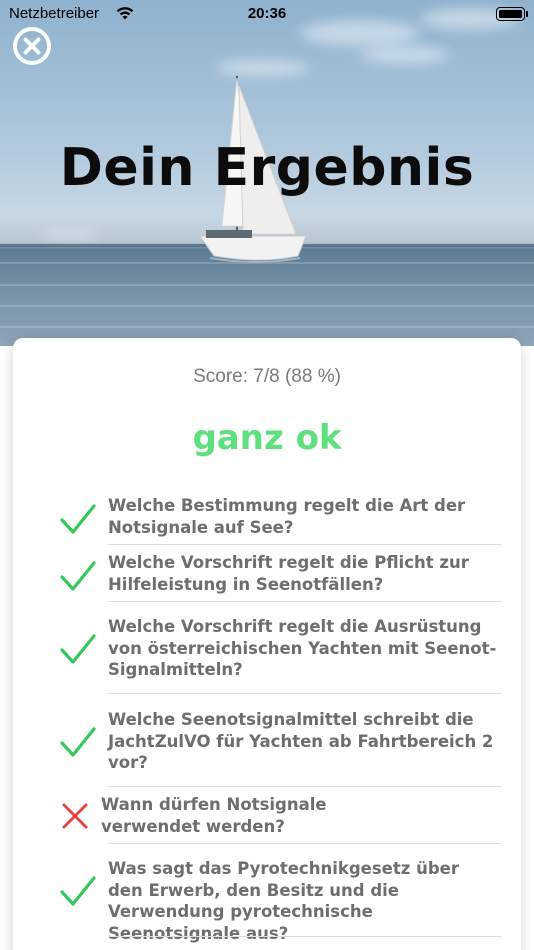 The width and height of the screenshot is (534, 950). What do you see at coordinates (510, 14) in the screenshot?
I see `battery-icon` at bounding box center [510, 14].